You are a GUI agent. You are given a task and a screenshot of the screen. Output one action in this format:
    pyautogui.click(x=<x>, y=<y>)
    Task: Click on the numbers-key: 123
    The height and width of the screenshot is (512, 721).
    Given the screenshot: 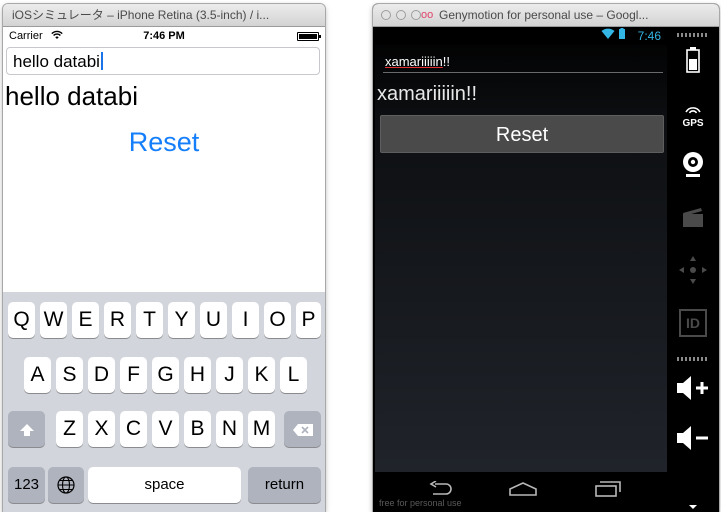 What is the action you would take?
    pyautogui.click(x=26, y=485)
    